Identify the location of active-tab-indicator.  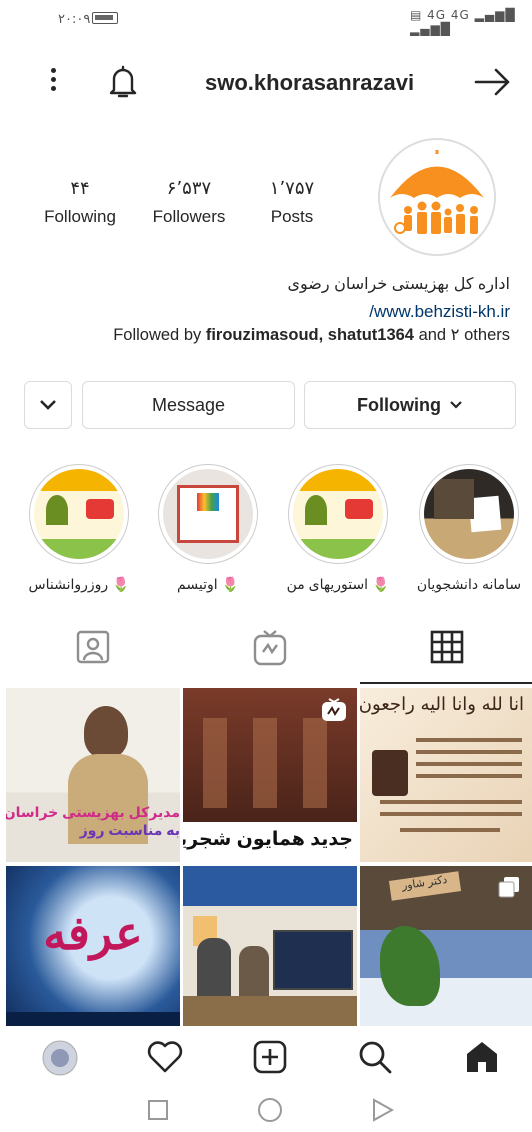
(446, 683).